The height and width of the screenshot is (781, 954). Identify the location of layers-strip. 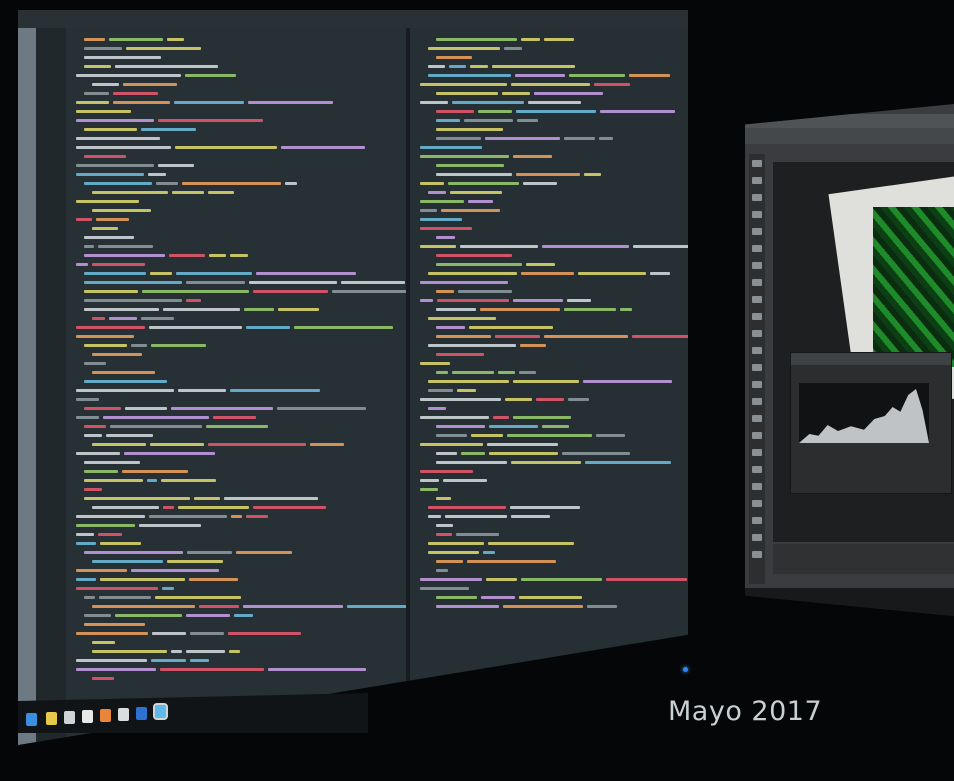
(863, 559).